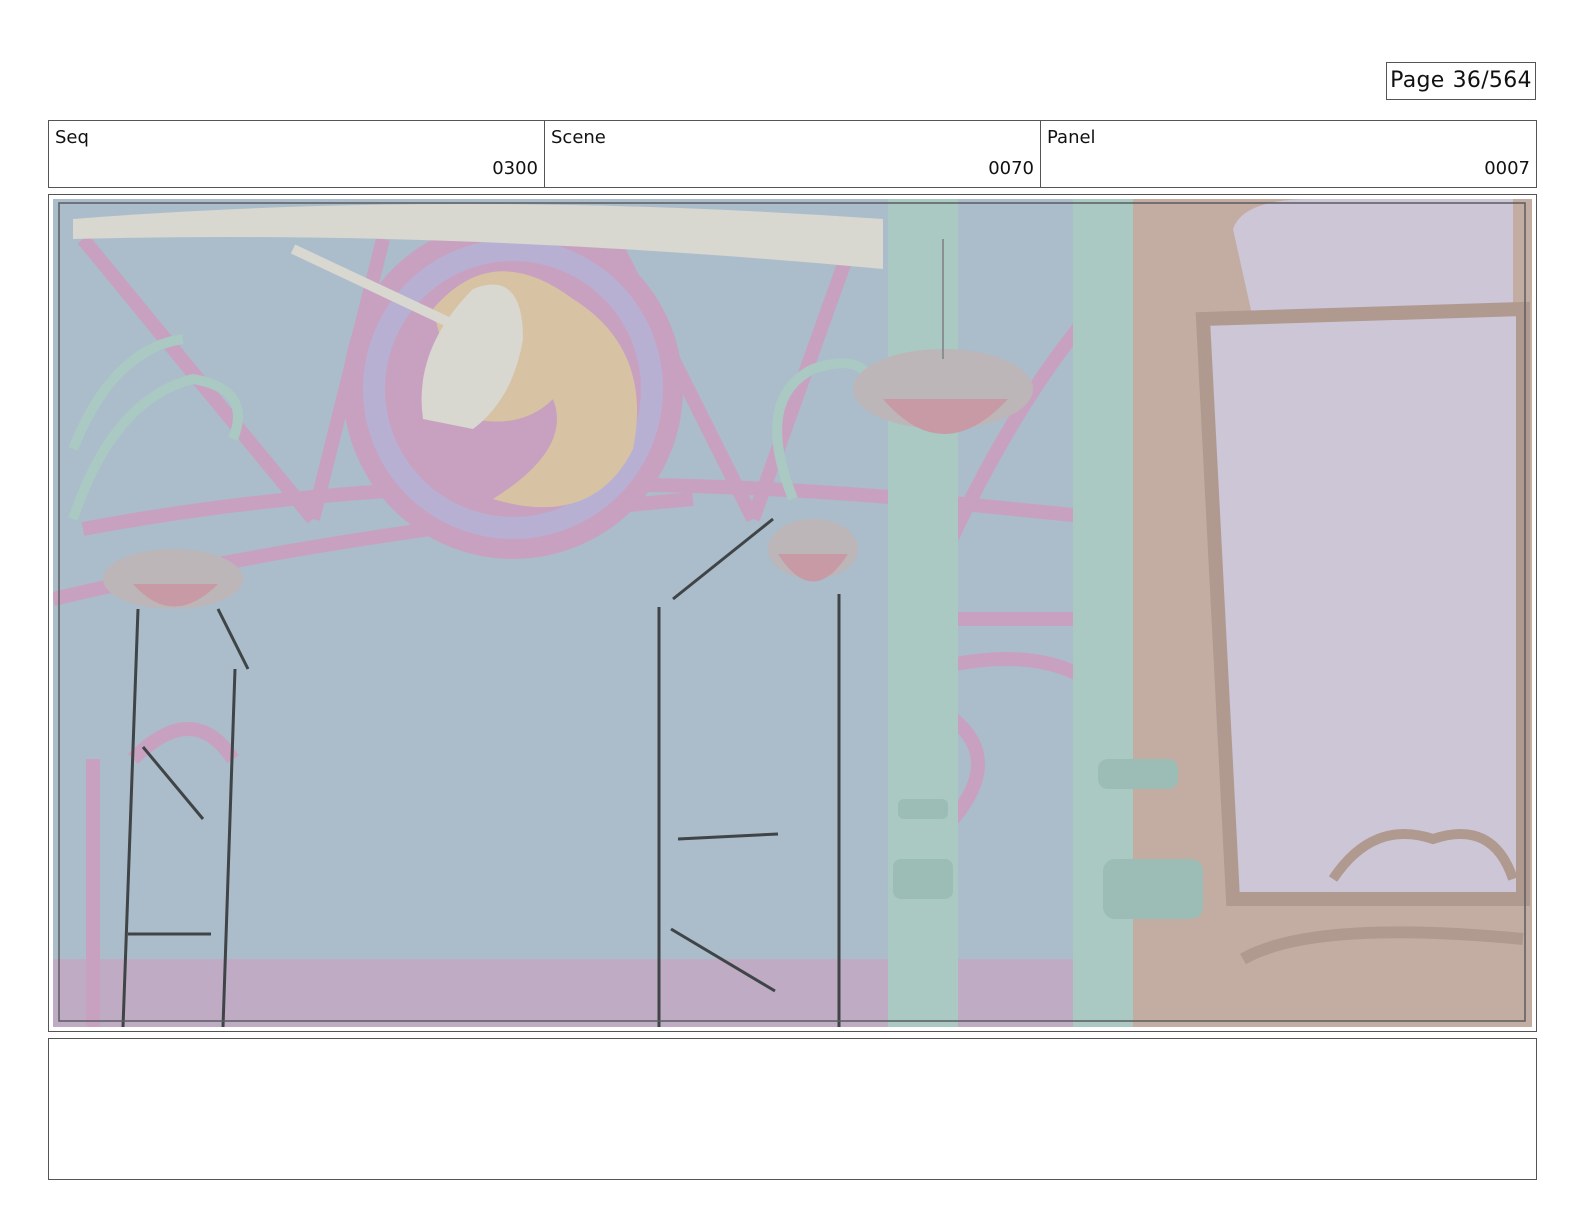 This screenshot has height=1224, width=1584. Describe the element at coordinates (1288, 154) in the screenshot. I see `panel-cell: Panel 0007` at that location.